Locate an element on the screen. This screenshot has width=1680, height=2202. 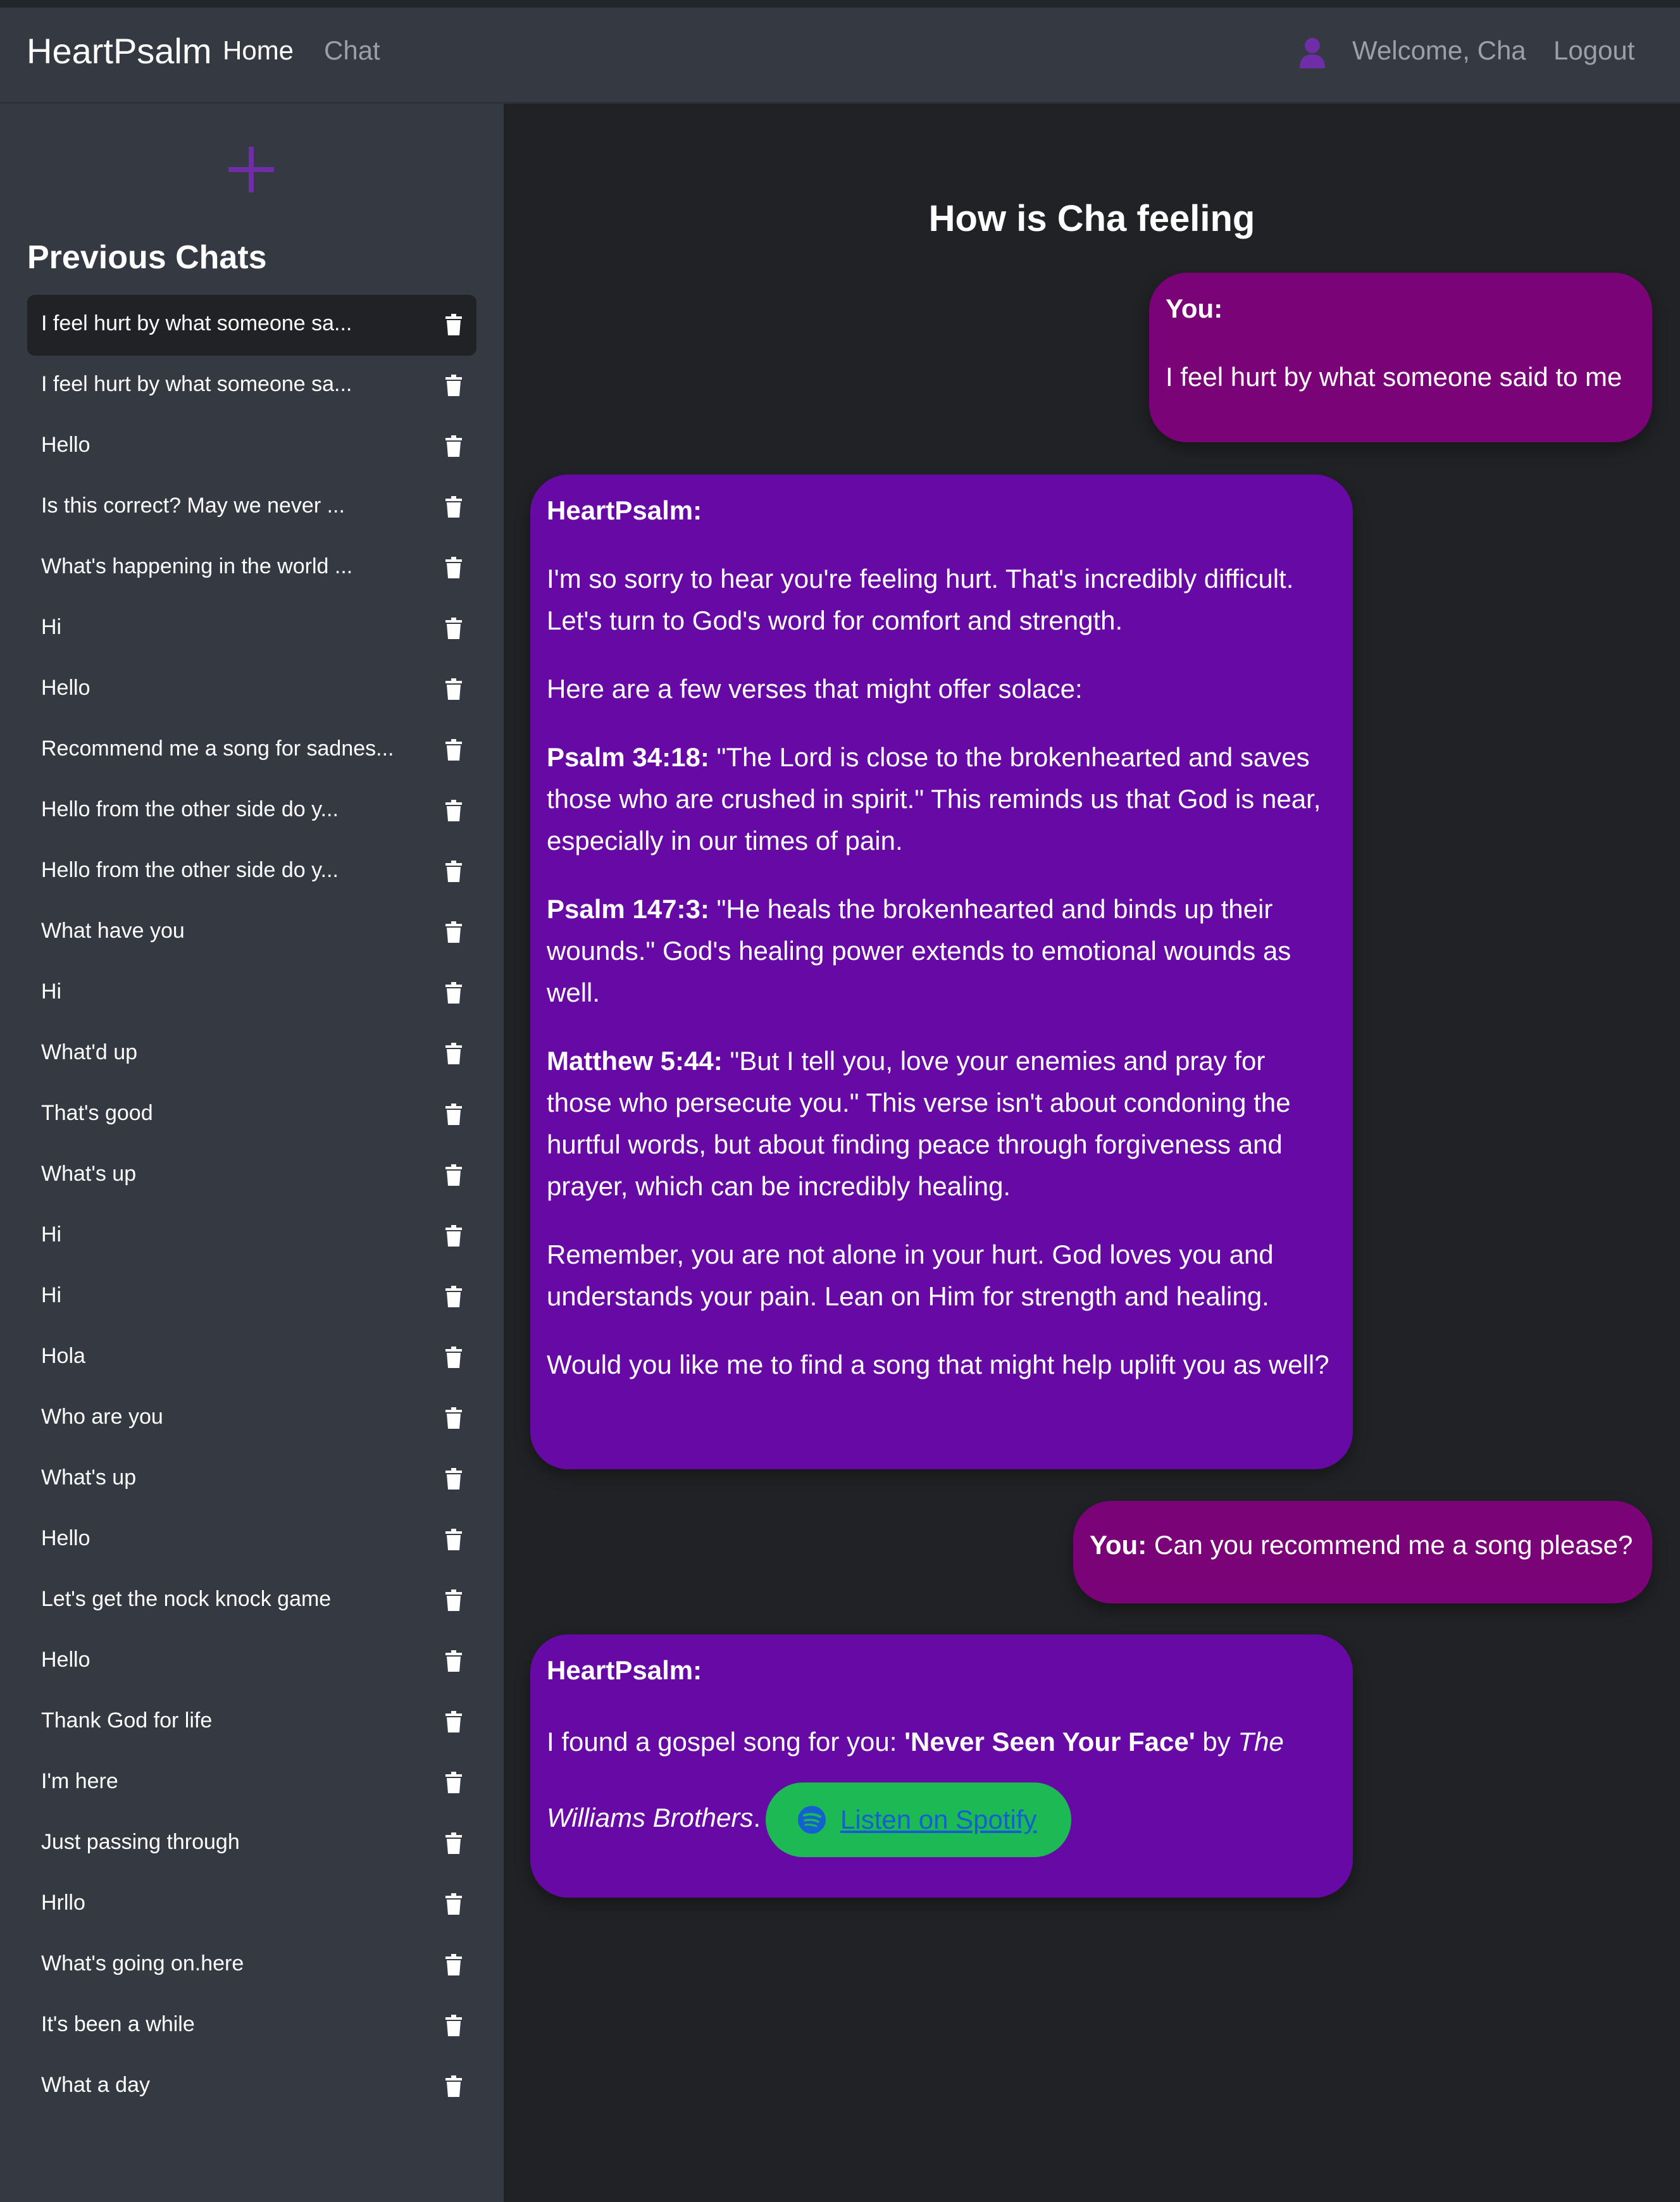
chat-list-item: It's been a while is located at coordinates (251, 2026).